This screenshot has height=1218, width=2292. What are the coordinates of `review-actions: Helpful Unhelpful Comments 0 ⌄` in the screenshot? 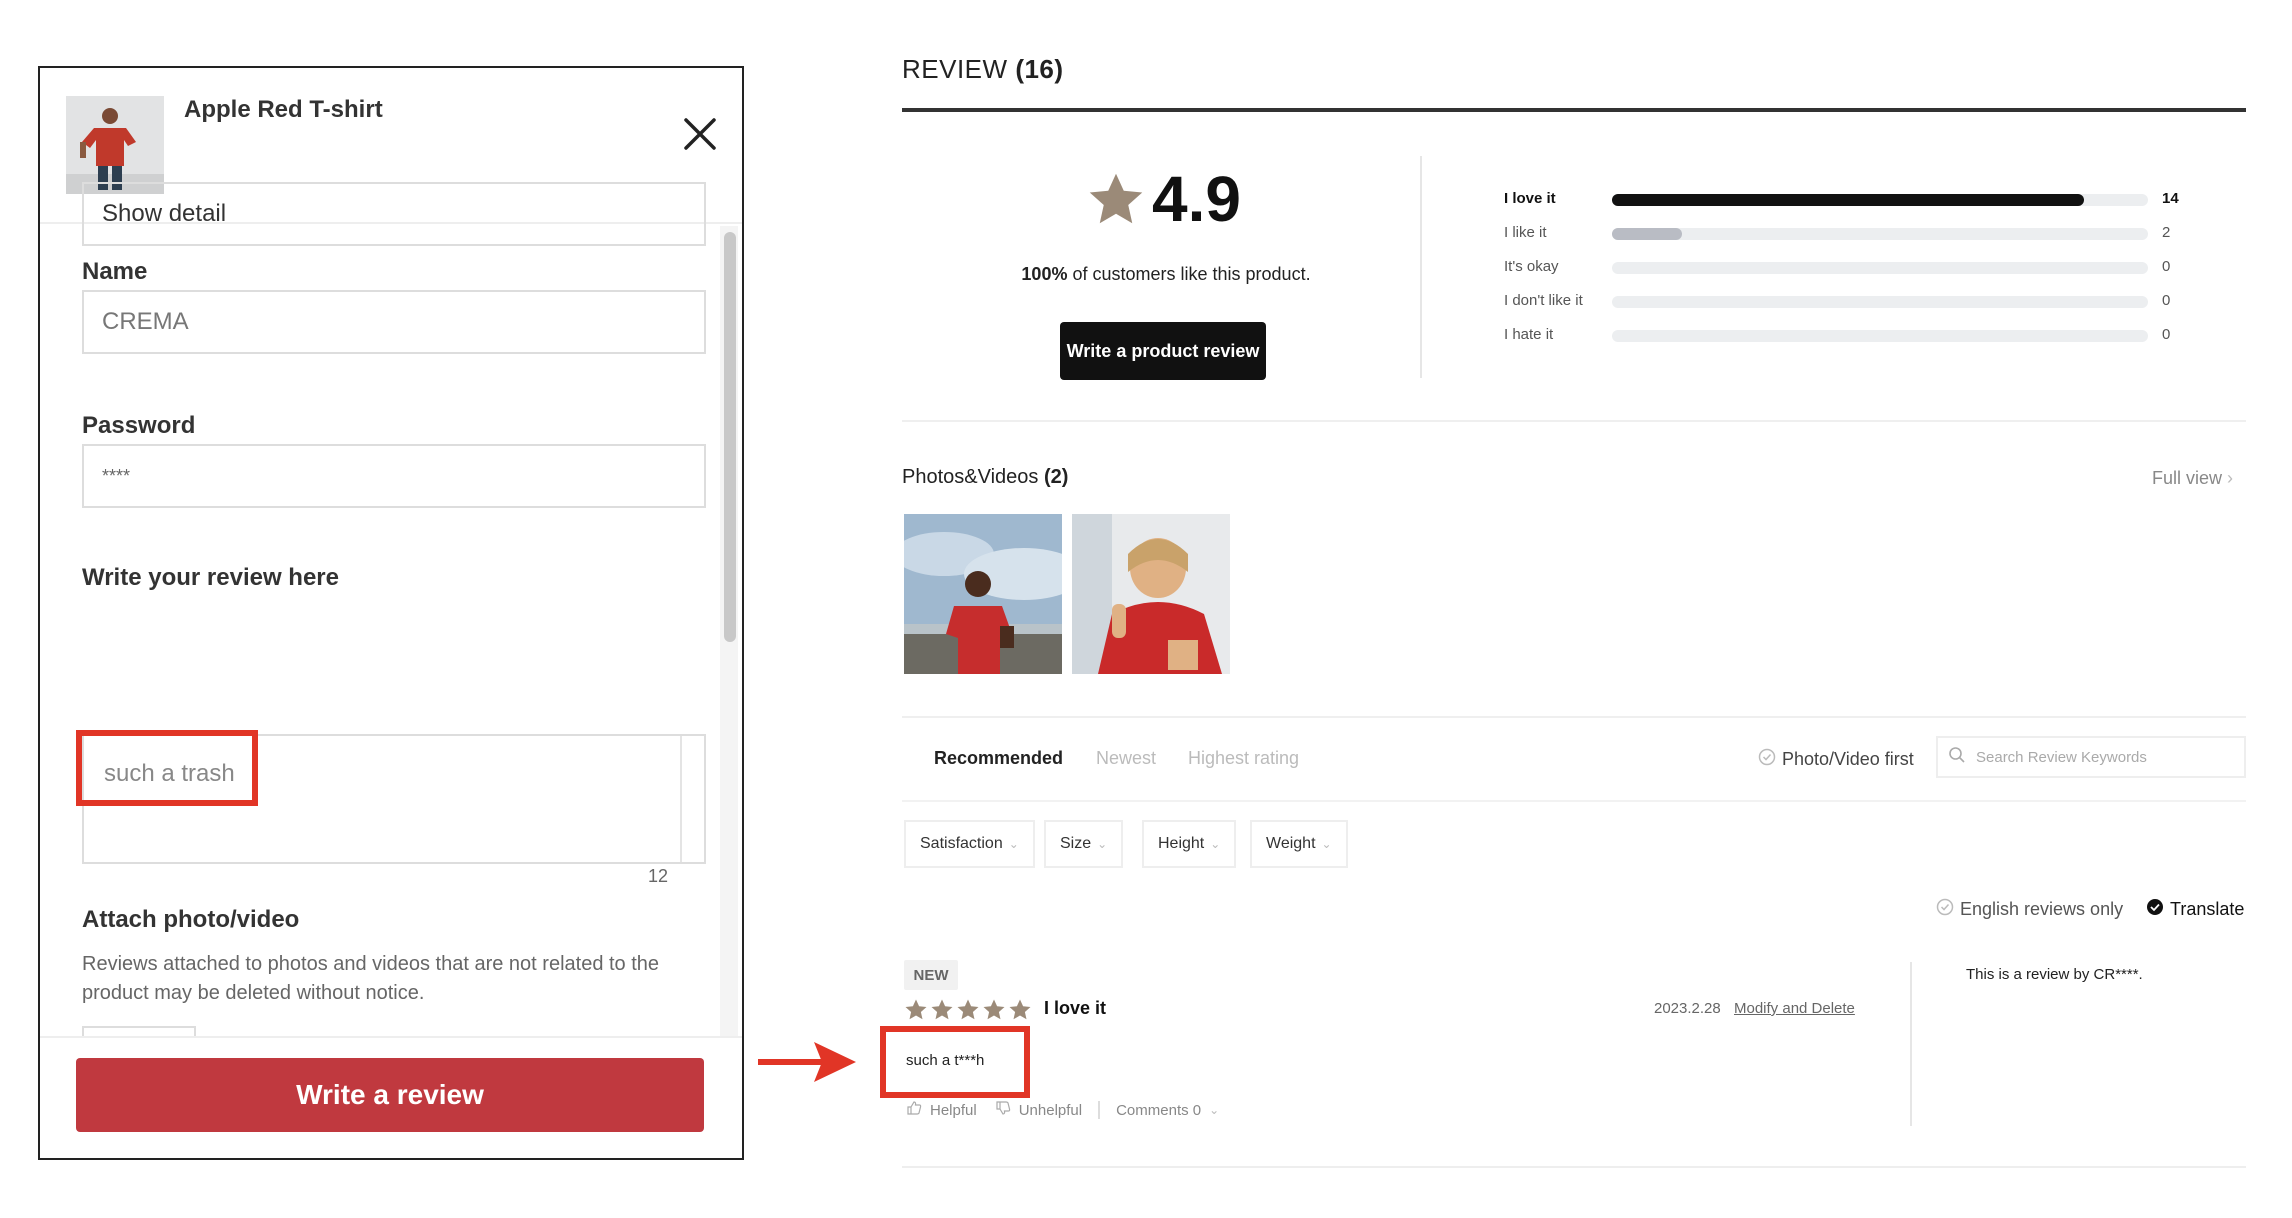 It's located at (1062, 1110).